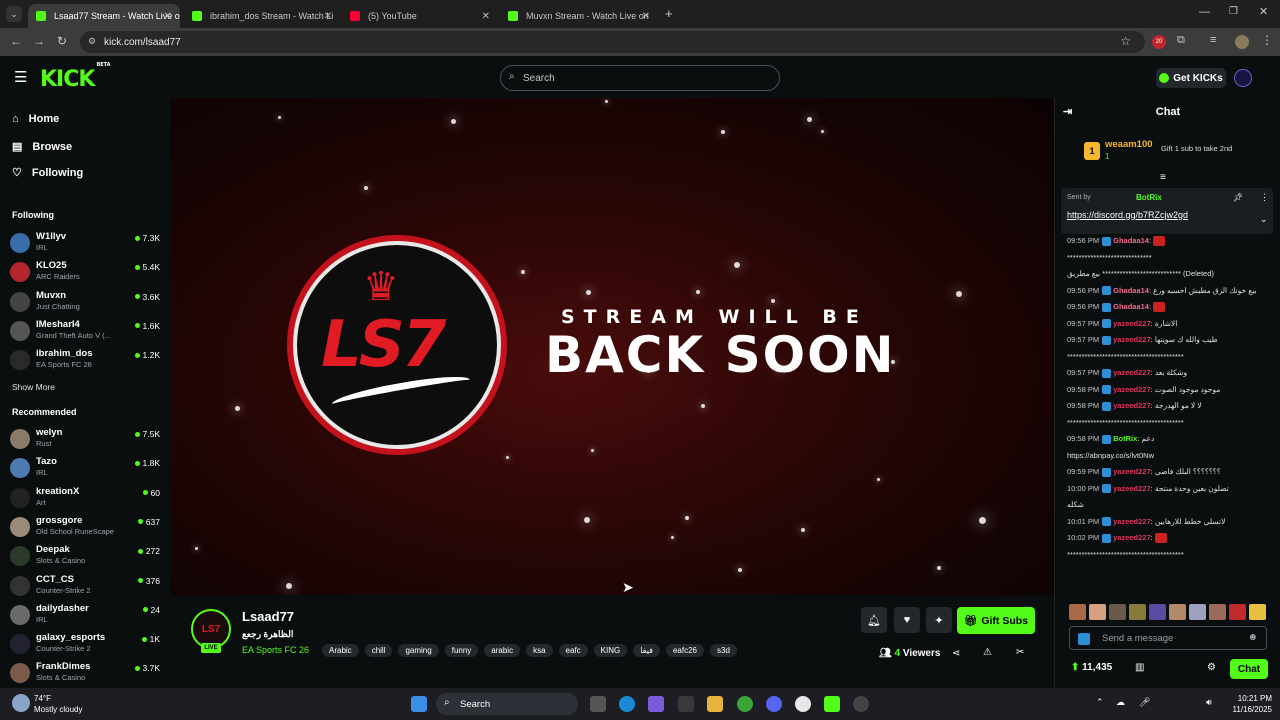 Image resolution: width=1280 pixels, height=720 pixels. Describe the element at coordinates (656, 704) in the screenshot. I see `copilot-icon` at that location.